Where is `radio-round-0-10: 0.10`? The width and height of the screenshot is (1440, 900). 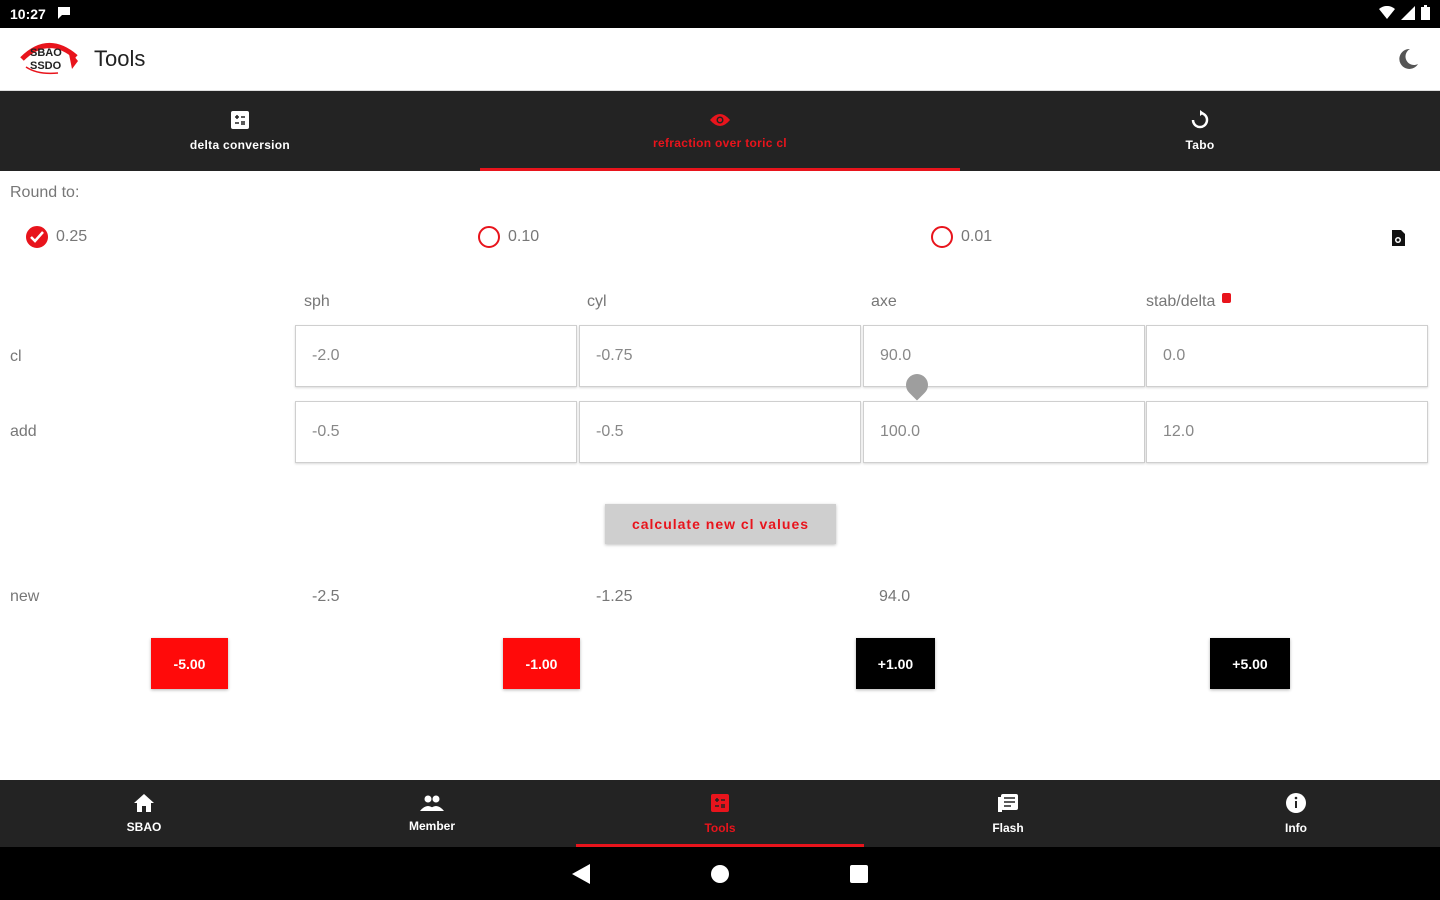
radio-round-0-10: 0.10 is located at coordinates (508, 237).